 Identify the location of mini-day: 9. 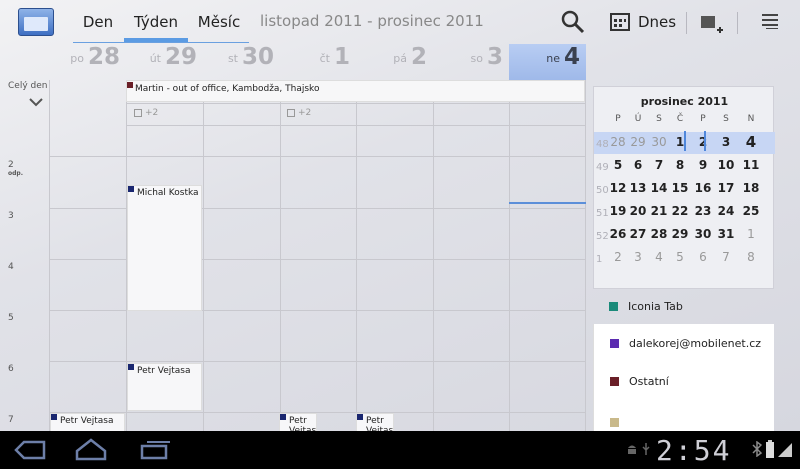
(703, 165).